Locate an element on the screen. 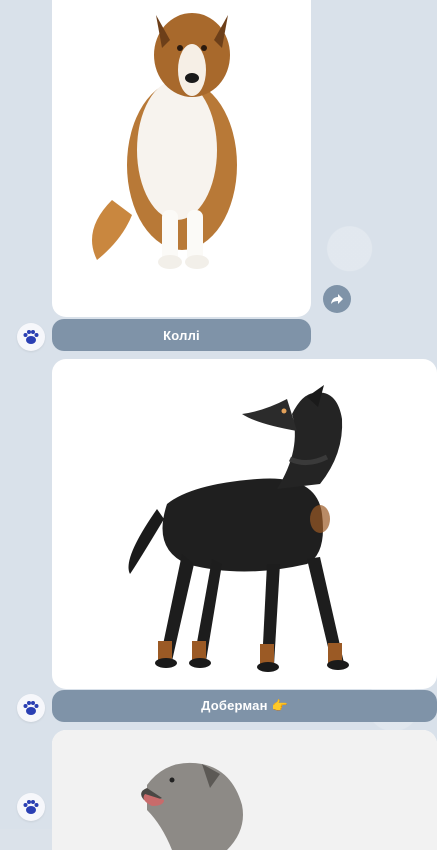  collie-caption-button: Коллі is located at coordinates (181, 335).